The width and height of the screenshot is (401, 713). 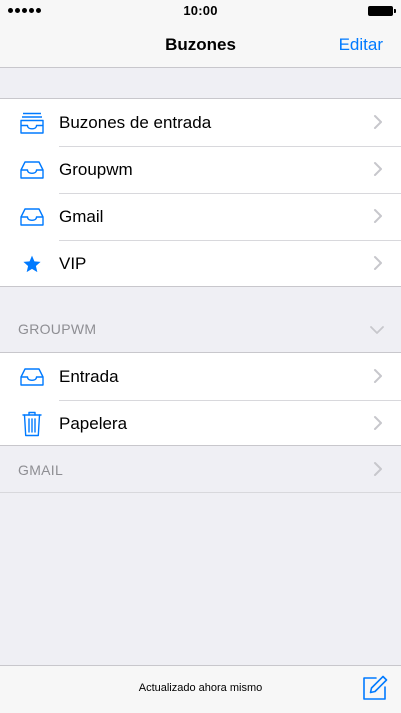 I want to click on section-header-label: GMAIL, so click(x=41, y=470).